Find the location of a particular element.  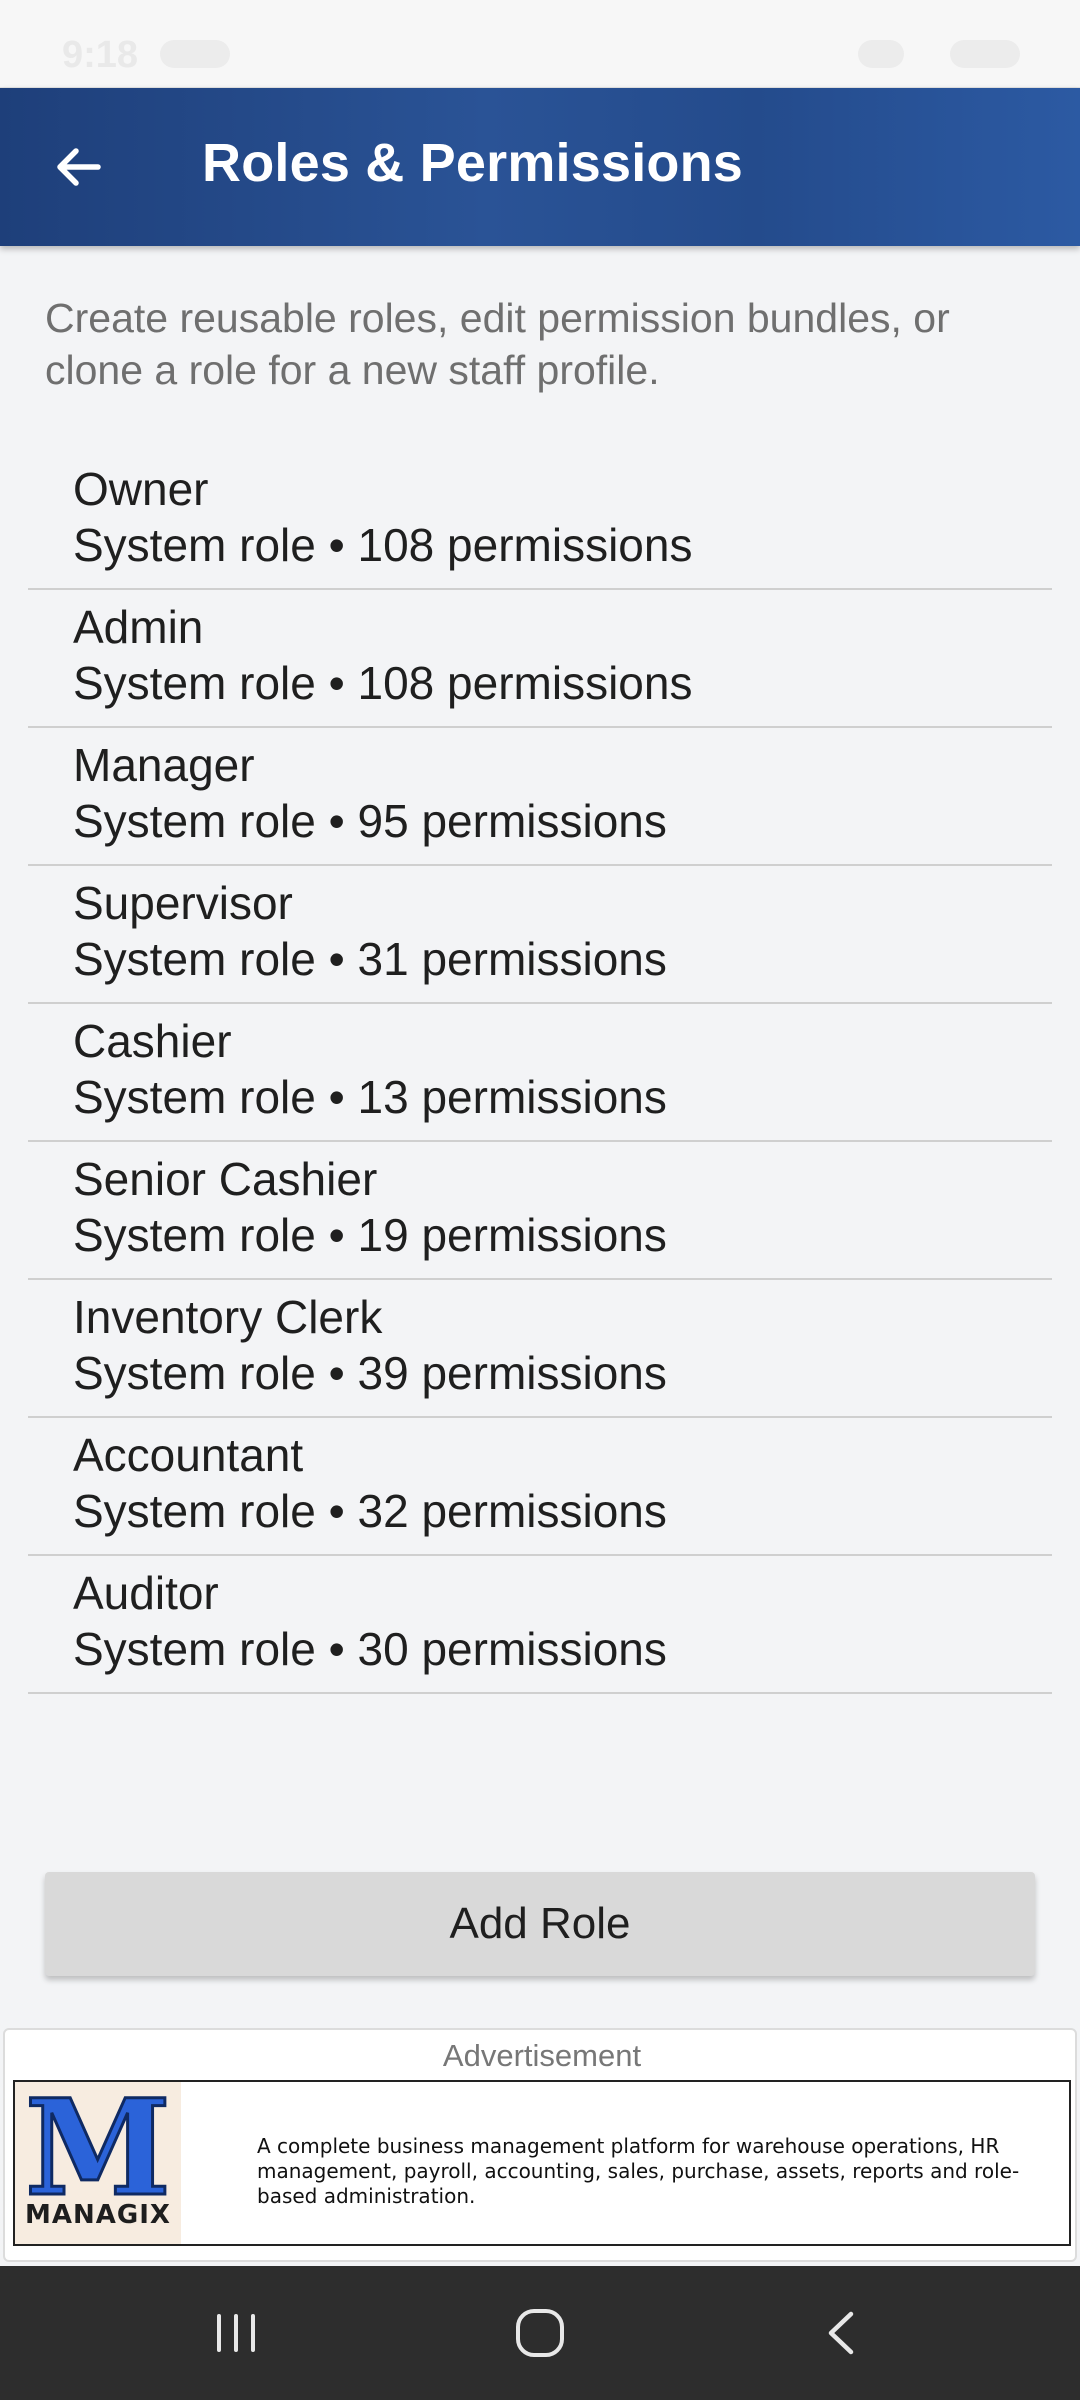

system-nav-bar is located at coordinates (540, 2333).